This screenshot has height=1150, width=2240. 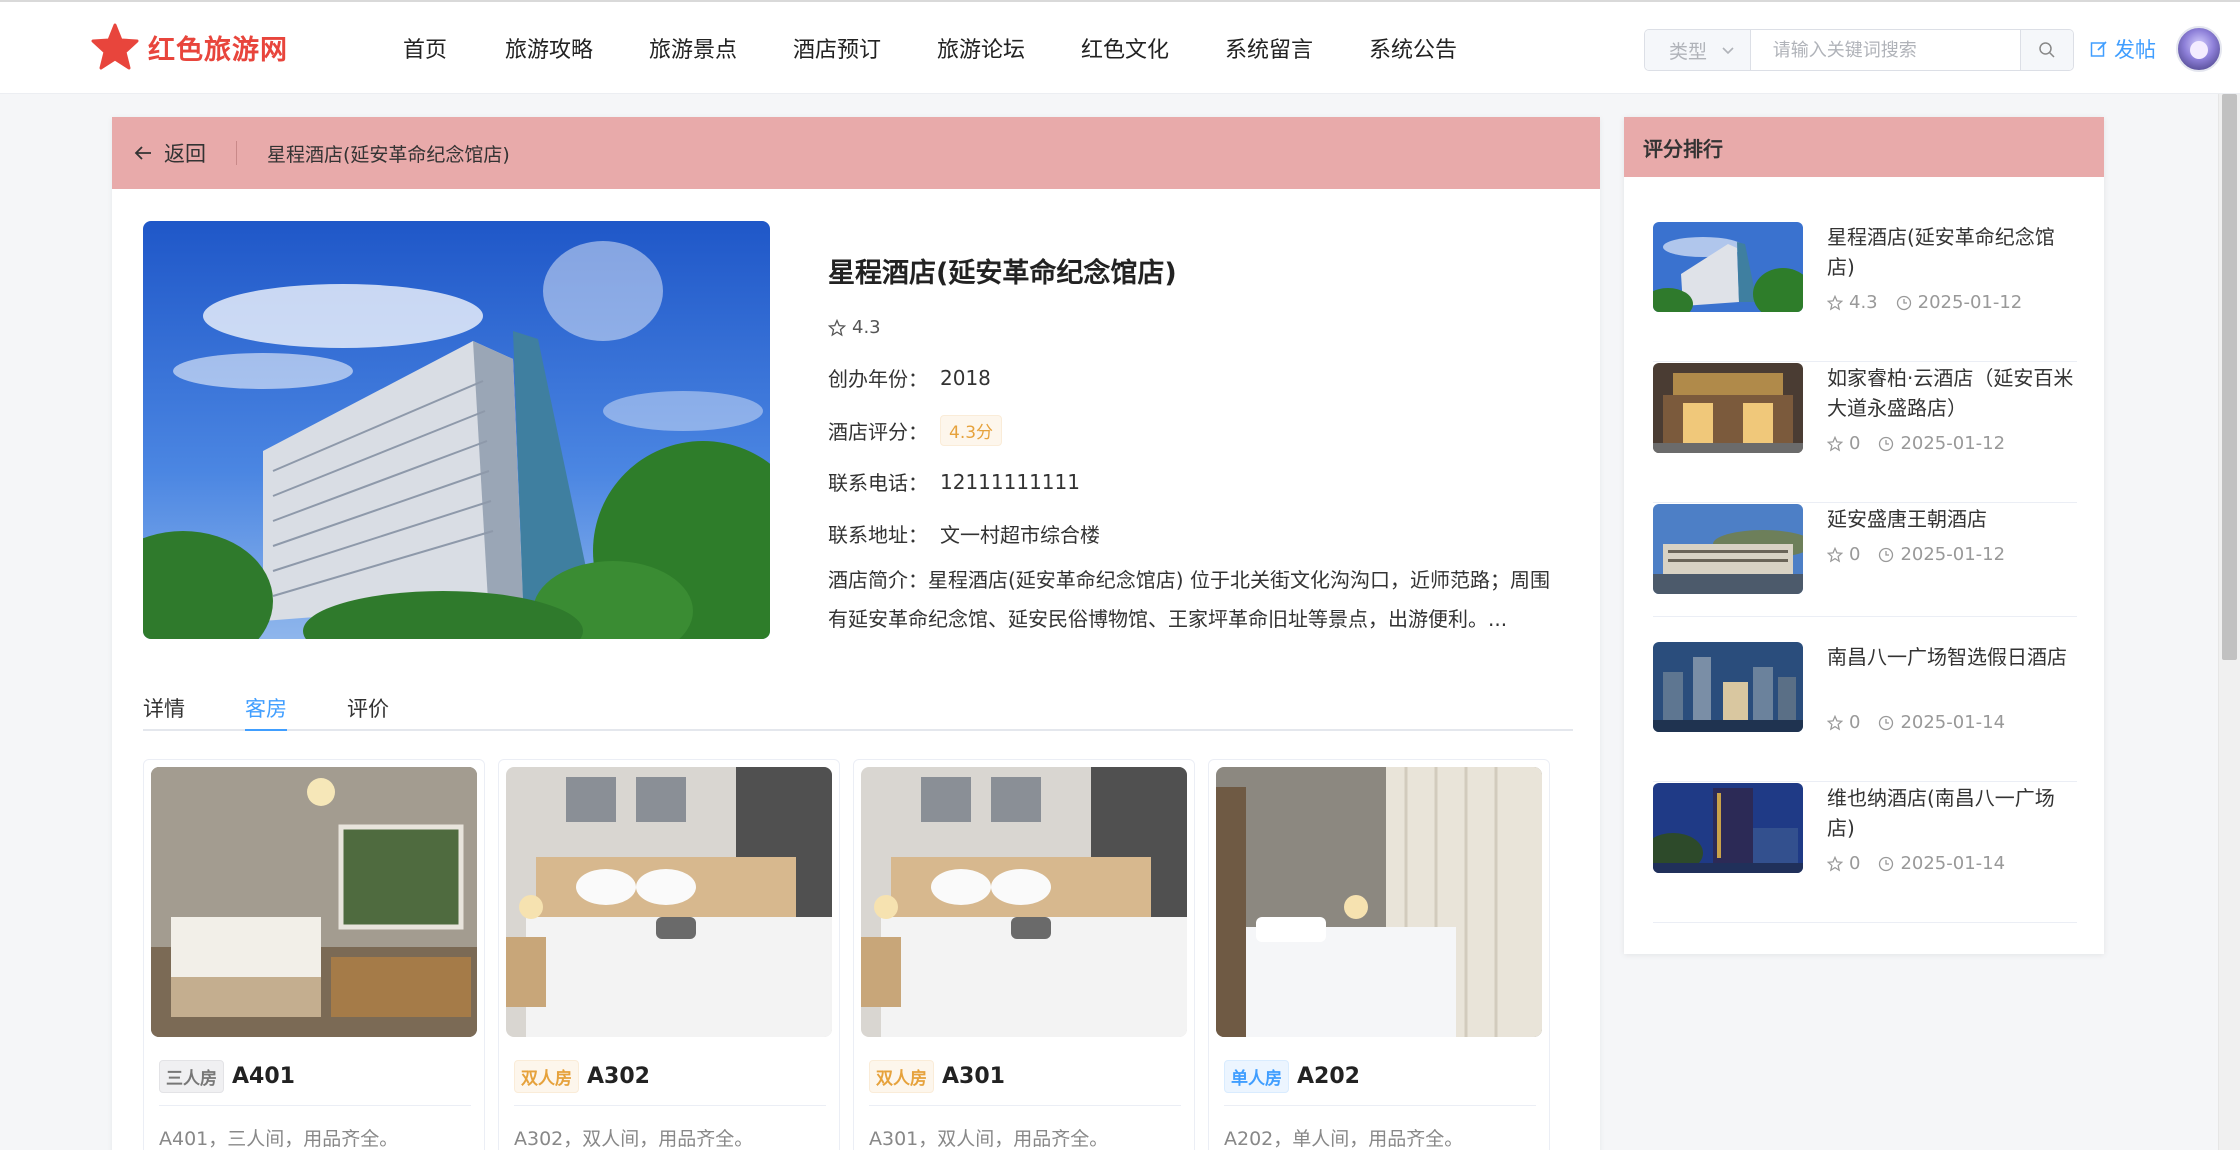 What do you see at coordinates (1941, 252) in the screenshot?
I see `ranking-item-title: 星程酒店(延安革命纪念馆店)` at bounding box center [1941, 252].